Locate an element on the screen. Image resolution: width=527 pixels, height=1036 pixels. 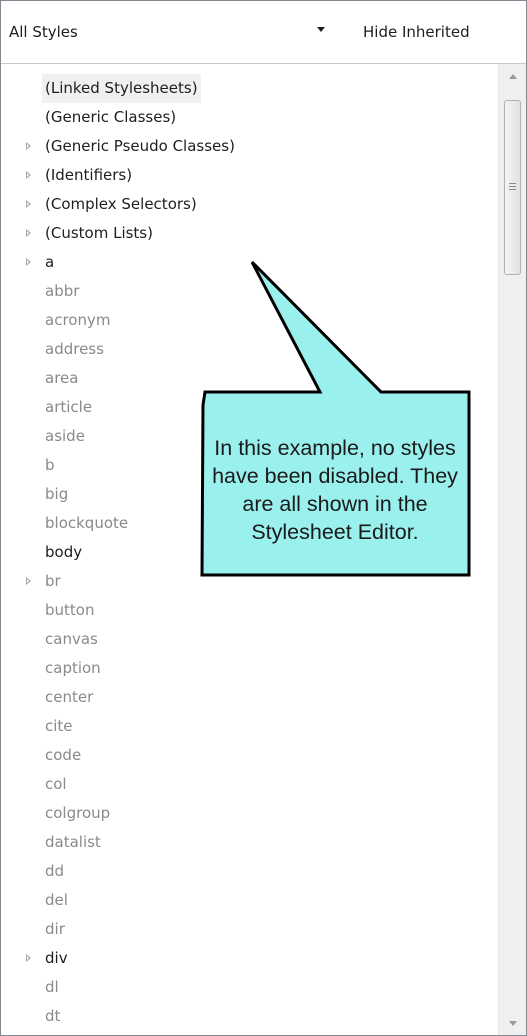
style-filter-dropdown: All Styles is located at coordinates (171, 32).